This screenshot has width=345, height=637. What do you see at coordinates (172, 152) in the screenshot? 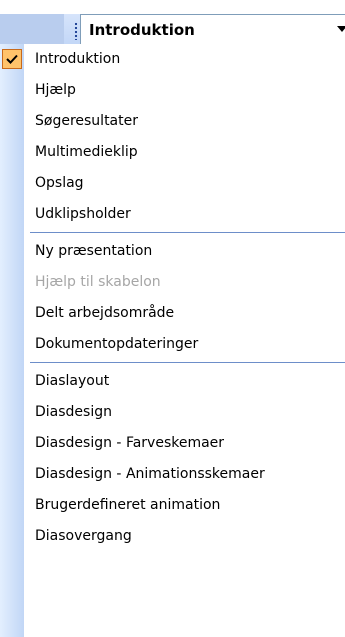
I see `menu-item-multimedieklip: Multimedieklip` at bounding box center [172, 152].